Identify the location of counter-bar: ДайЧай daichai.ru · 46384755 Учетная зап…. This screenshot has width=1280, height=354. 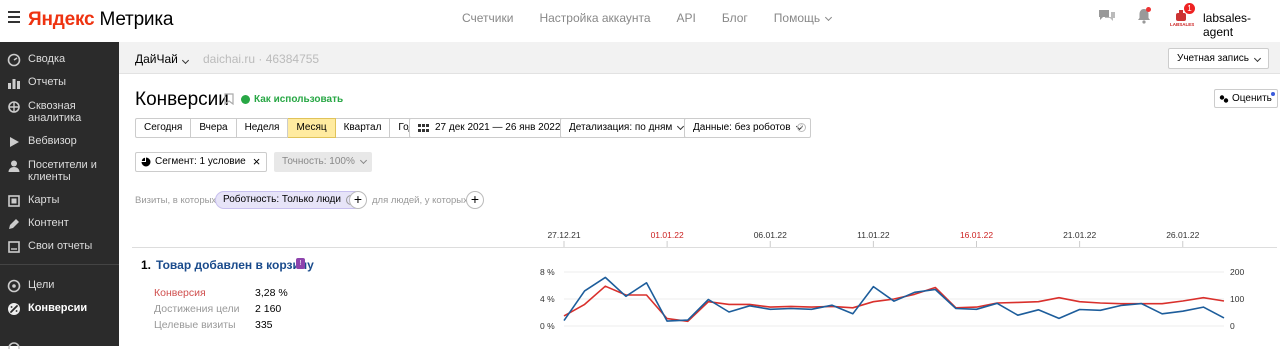
(699, 58).